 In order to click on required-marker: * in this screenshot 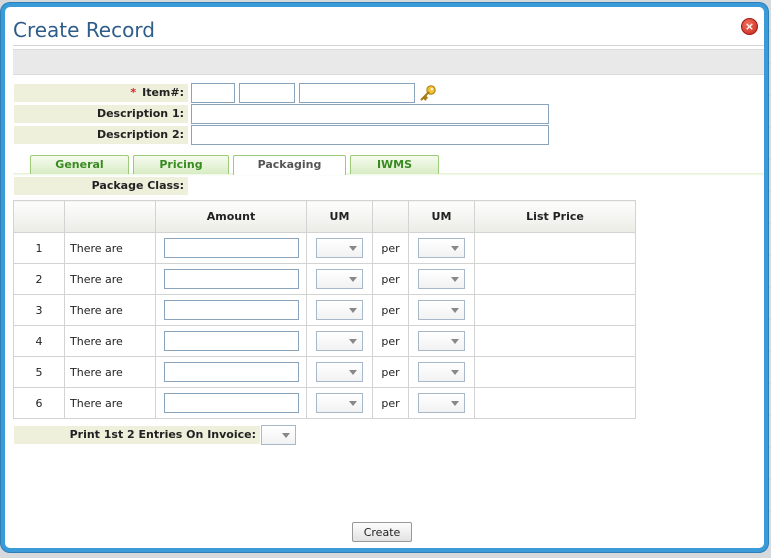, I will do `click(133, 92)`.